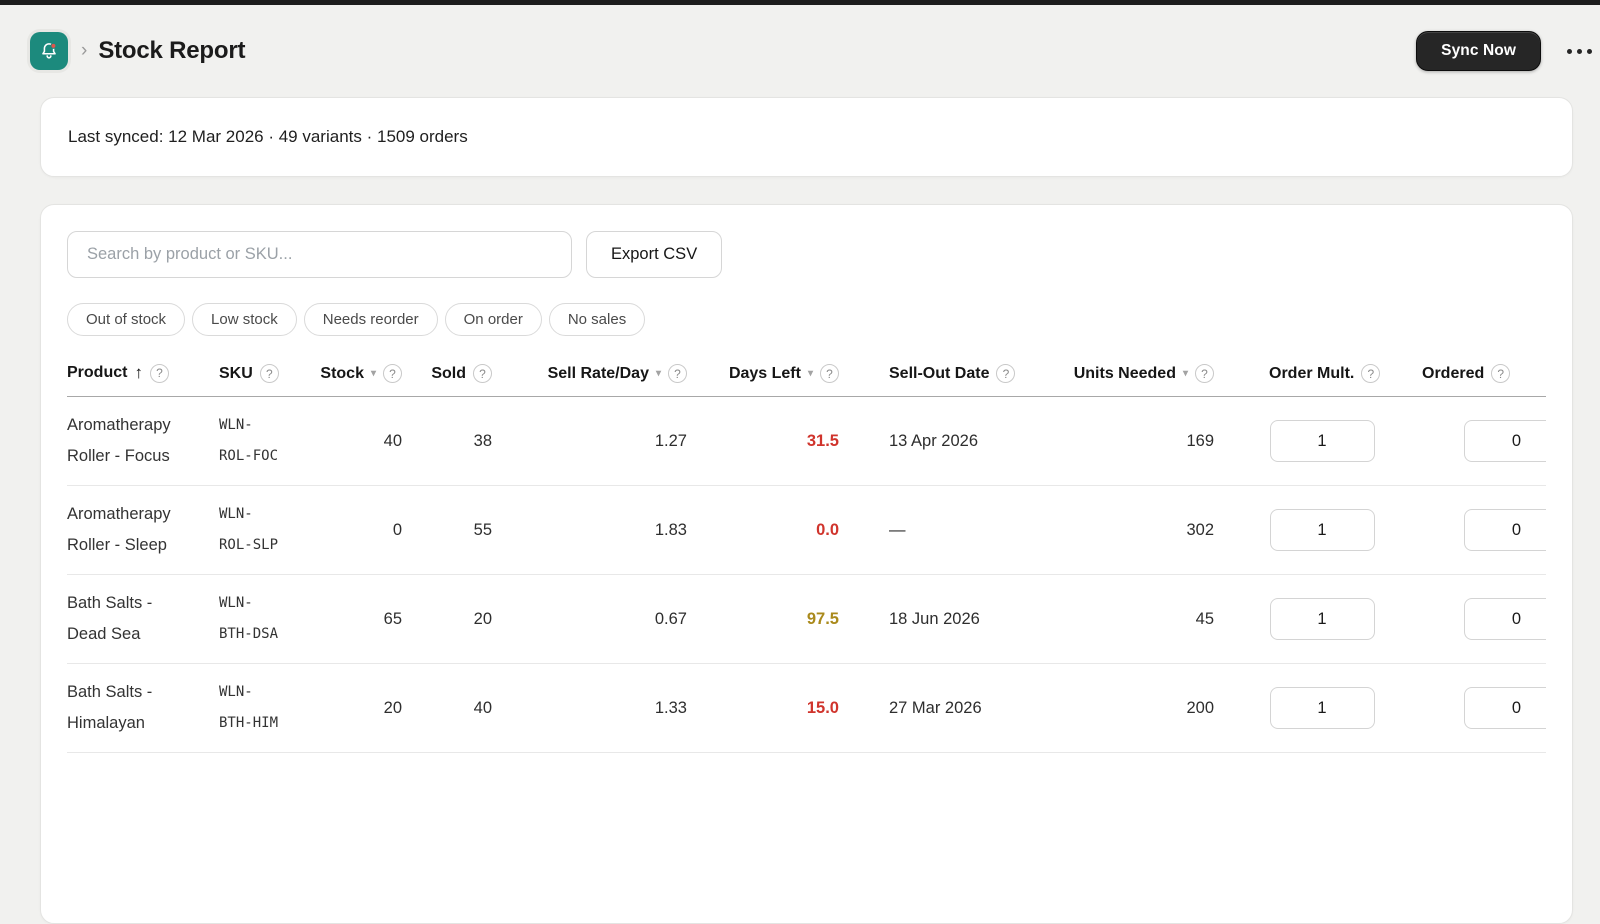  Describe the element at coordinates (955, 708) in the screenshot. I see `sell-out-date-value: 27 Mar 2026` at that location.